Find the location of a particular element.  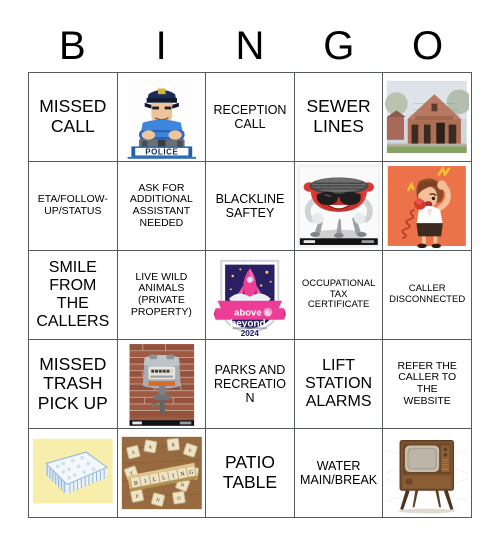

bingo-cell-r3-c1: SMILE FROM THE CALLERS is located at coordinates (73, 295).